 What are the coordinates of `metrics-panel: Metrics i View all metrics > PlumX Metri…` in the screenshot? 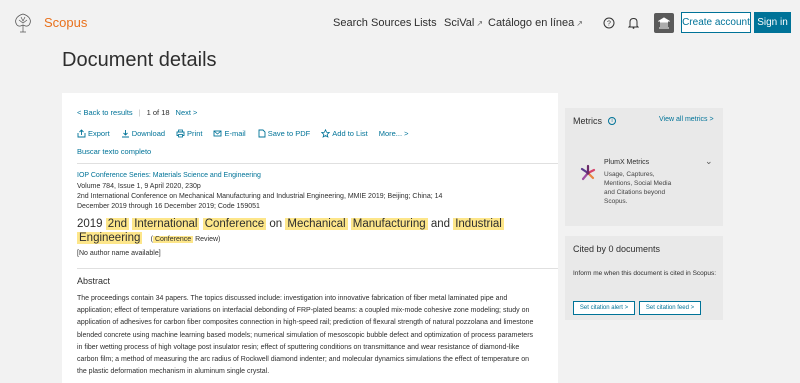 It's located at (644, 167).